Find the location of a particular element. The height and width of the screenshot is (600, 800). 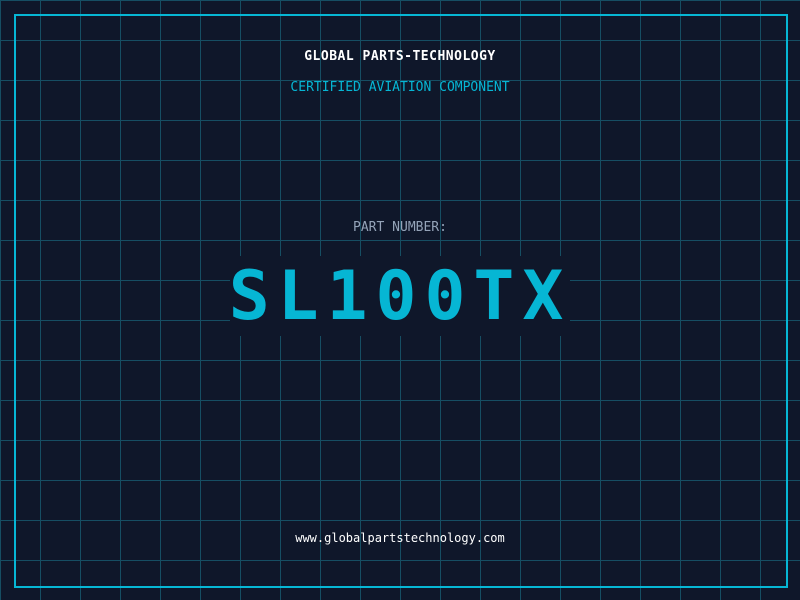

subtitle: CERTIFIED AVIATION COMPONENT is located at coordinates (400, 87).